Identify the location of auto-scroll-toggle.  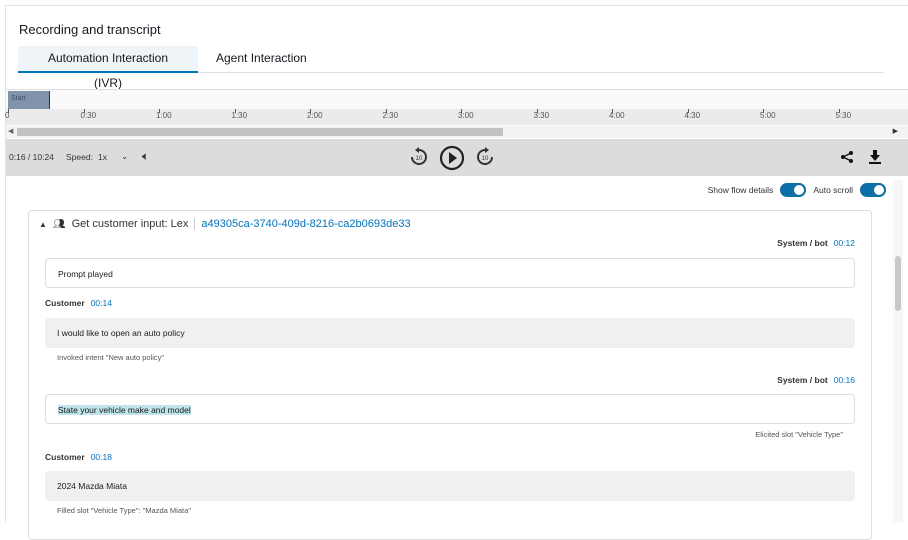
(873, 190).